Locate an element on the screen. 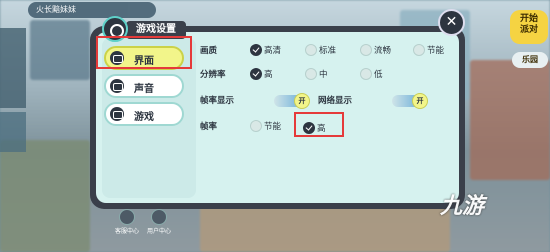 The height and width of the screenshot is (252, 550). start-party-button: 开始 派对 is located at coordinates (529, 27).